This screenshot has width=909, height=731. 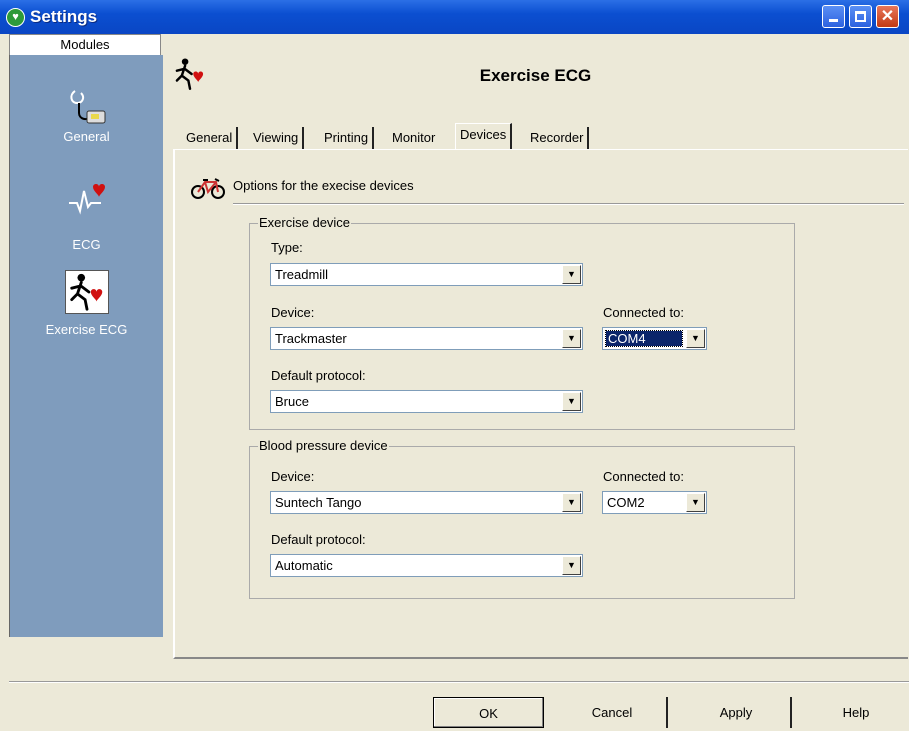 What do you see at coordinates (413, 138) in the screenshot?
I see `tab-monitor: Monitor` at bounding box center [413, 138].